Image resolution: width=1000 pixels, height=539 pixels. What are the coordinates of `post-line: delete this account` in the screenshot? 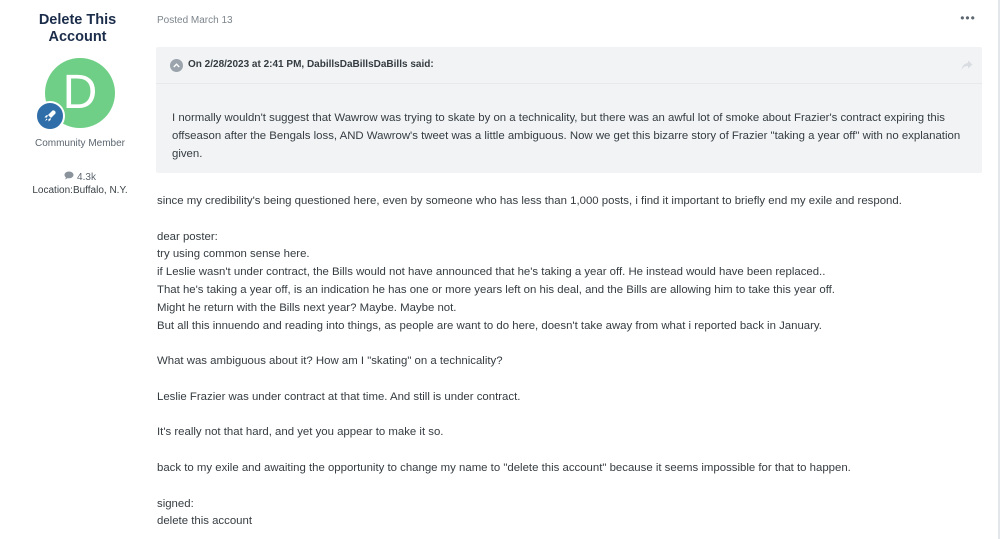 It's located at (204, 521).